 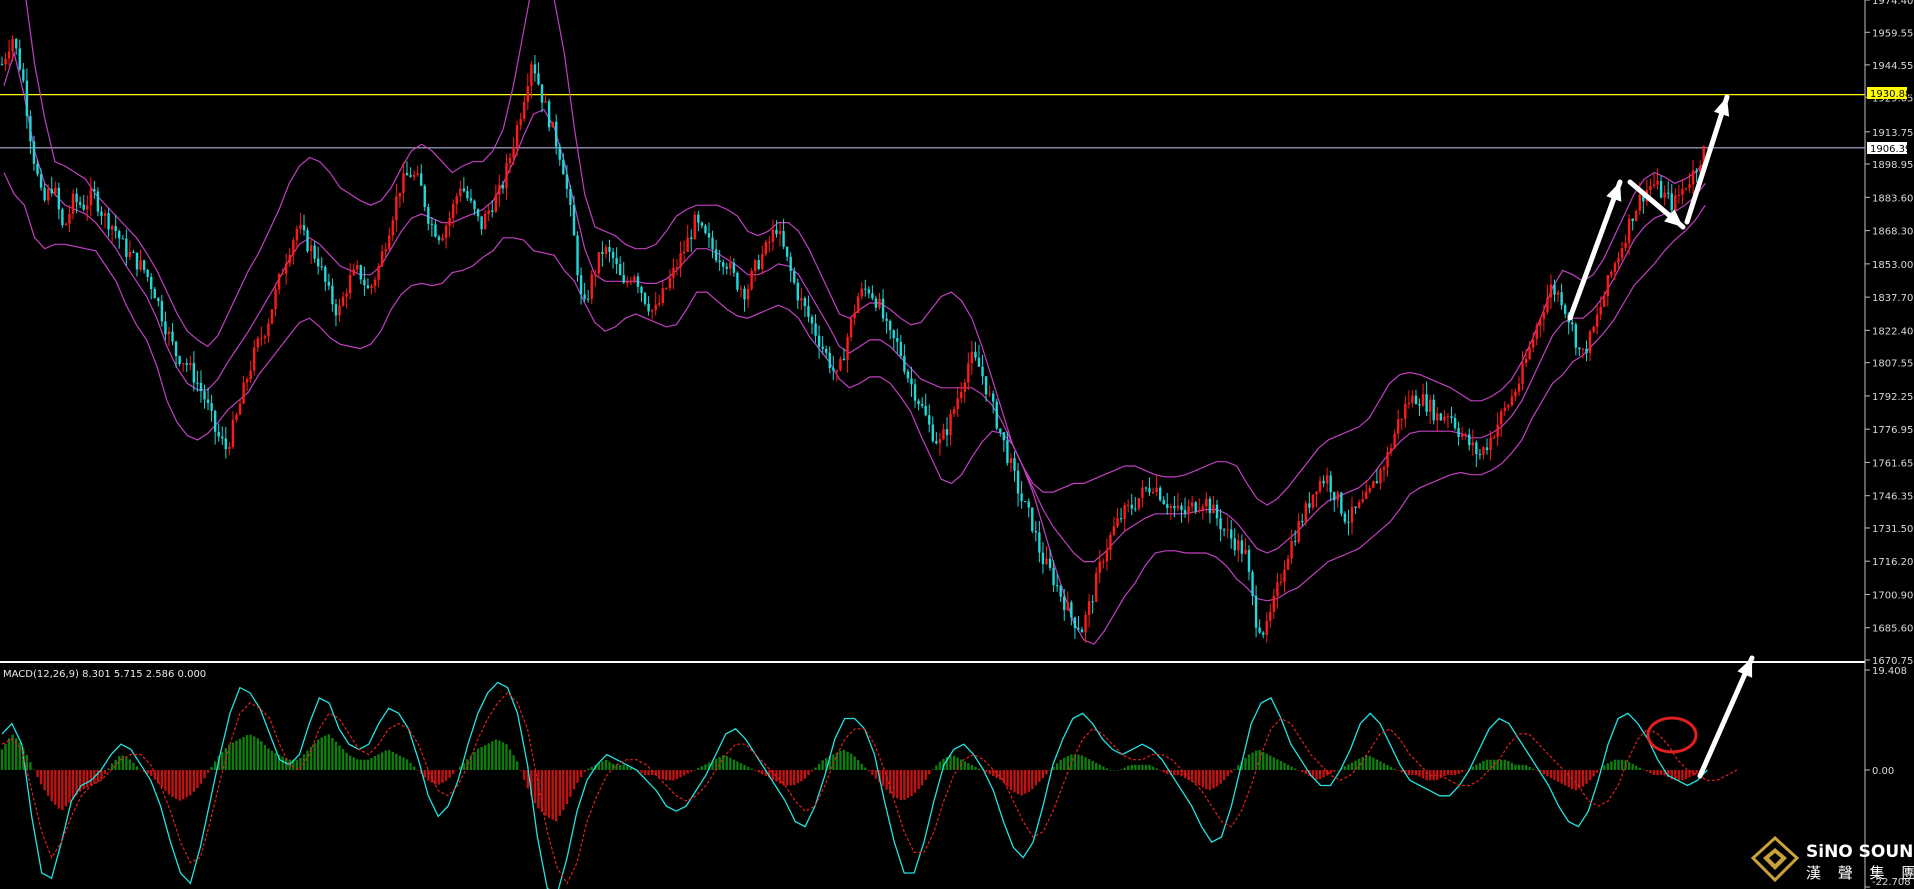 I want to click on price-tag-blue-text: 1906.39, so click(x=1890, y=149).